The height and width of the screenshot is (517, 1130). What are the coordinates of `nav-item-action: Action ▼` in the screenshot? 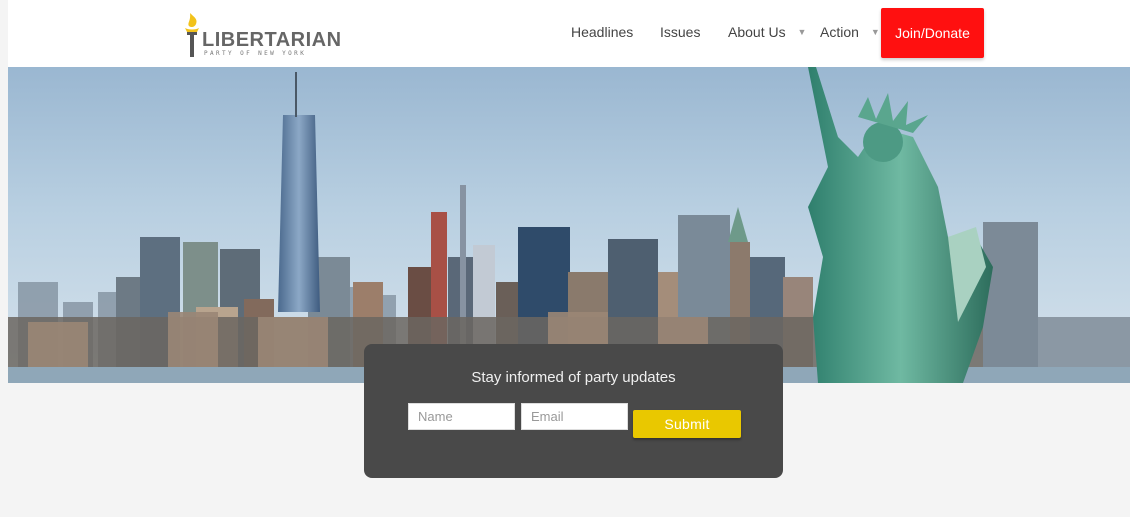 It's located at (850, 32).